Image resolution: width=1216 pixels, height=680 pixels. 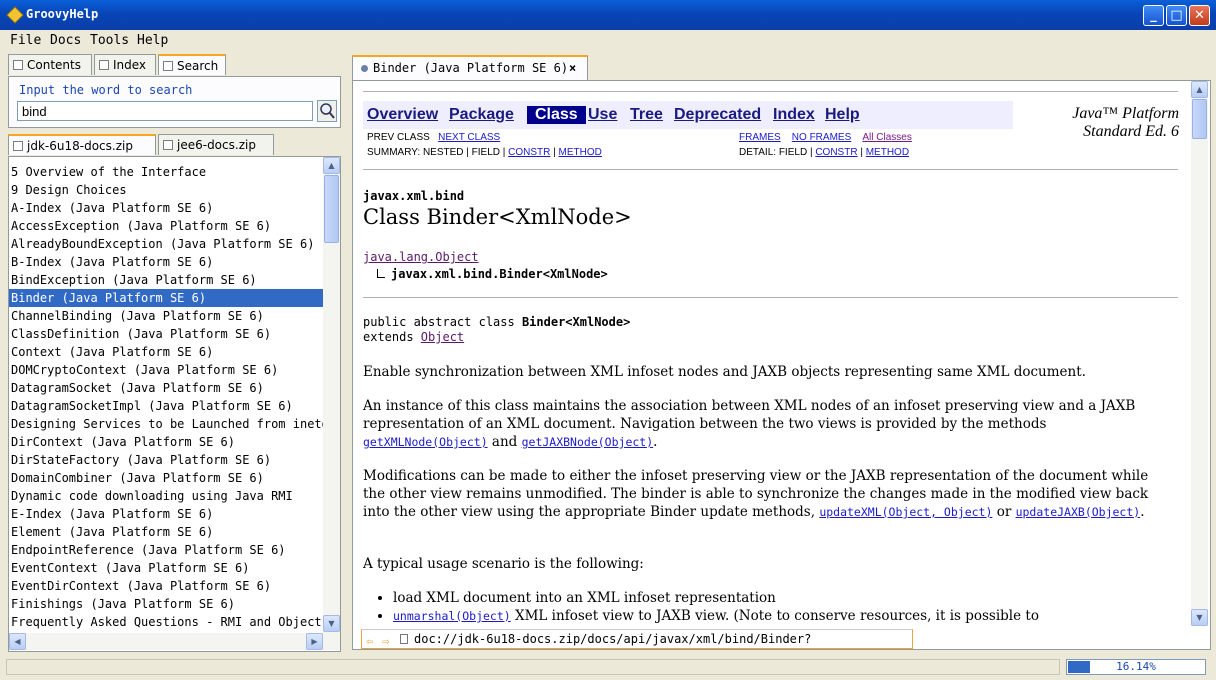 What do you see at coordinates (425, 442) in the screenshot?
I see `getxmlnode-link: getXMLNode(Object)` at bounding box center [425, 442].